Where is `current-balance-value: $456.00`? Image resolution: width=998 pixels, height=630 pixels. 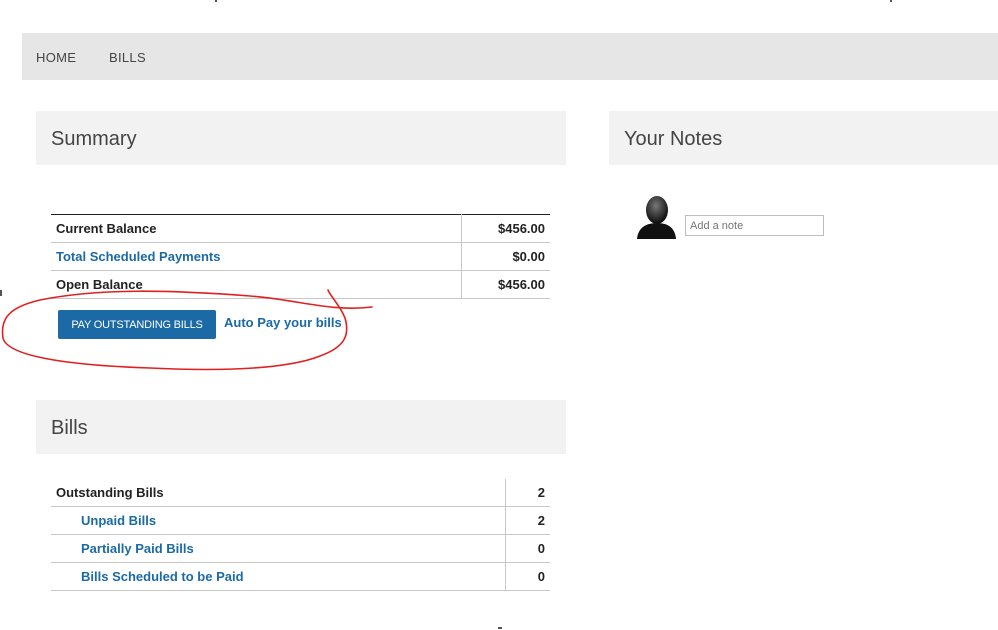
current-balance-value: $456.00 is located at coordinates (505, 228).